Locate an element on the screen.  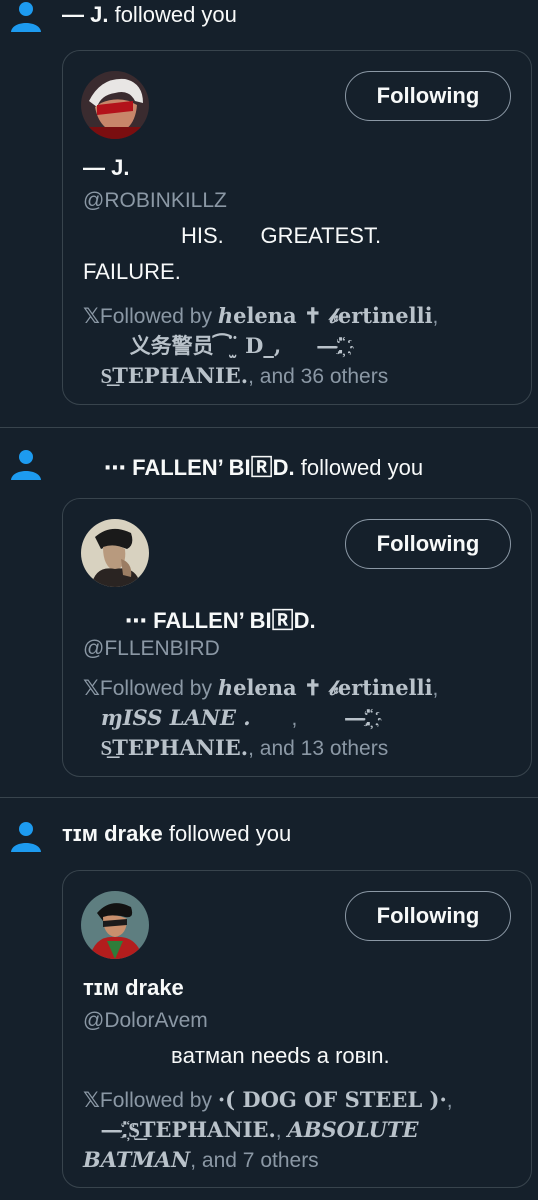
notification-text: — J. followed you is located at coordinates (149, 15).